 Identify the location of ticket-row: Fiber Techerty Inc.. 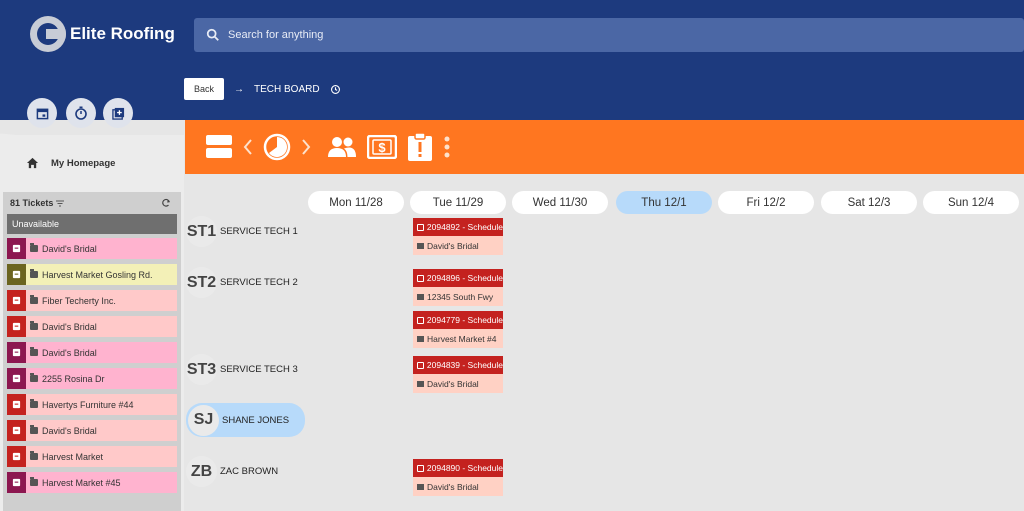
(92, 300).